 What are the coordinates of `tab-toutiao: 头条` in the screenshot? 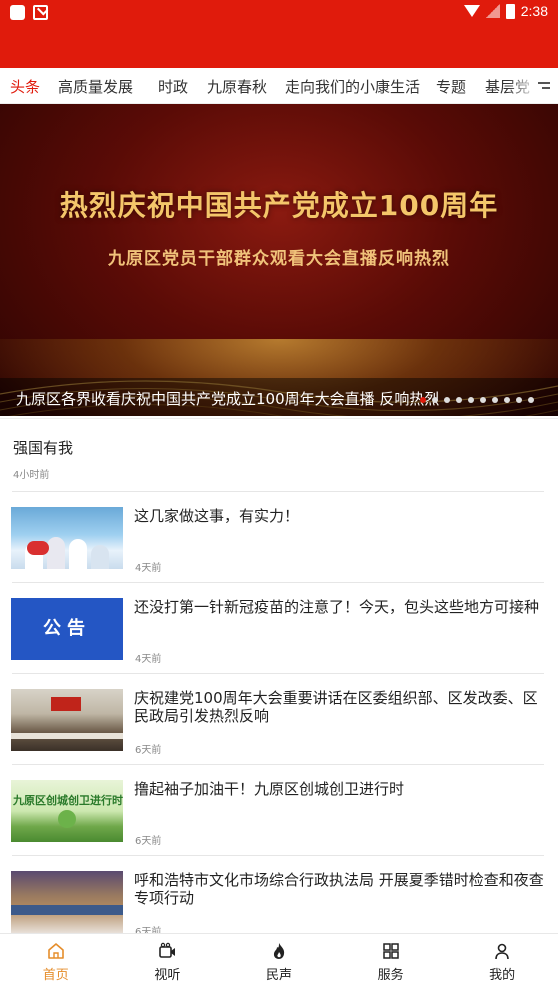 It's located at (25, 86).